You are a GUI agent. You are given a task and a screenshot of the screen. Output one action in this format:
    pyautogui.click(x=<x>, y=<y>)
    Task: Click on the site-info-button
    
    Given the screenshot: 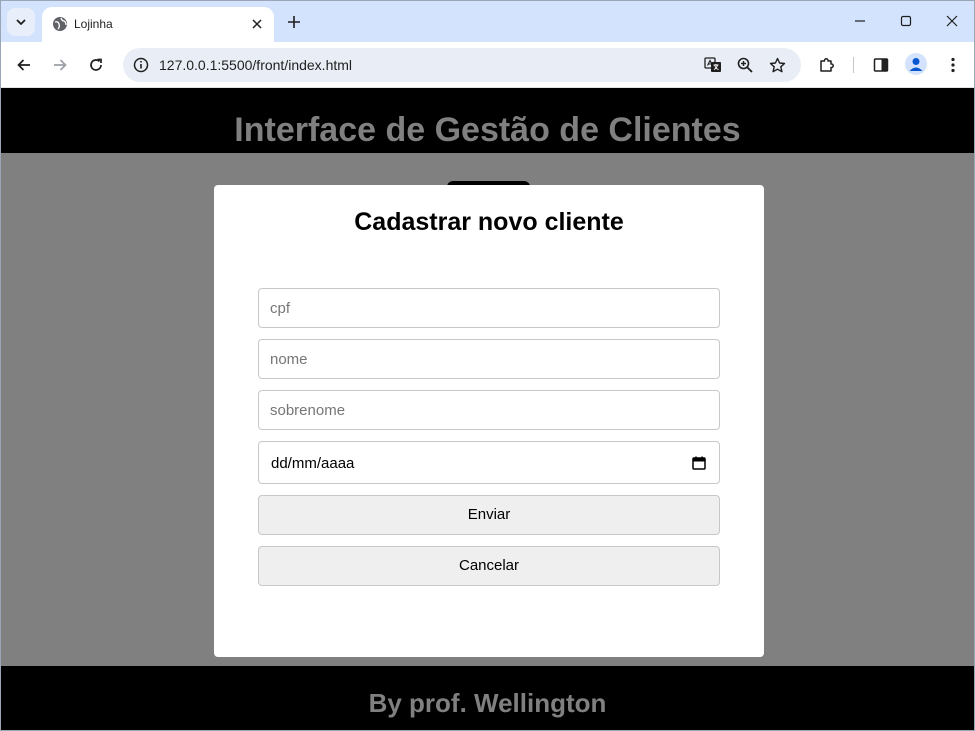 What is the action you would take?
    pyautogui.click(x=141, y=65)
    